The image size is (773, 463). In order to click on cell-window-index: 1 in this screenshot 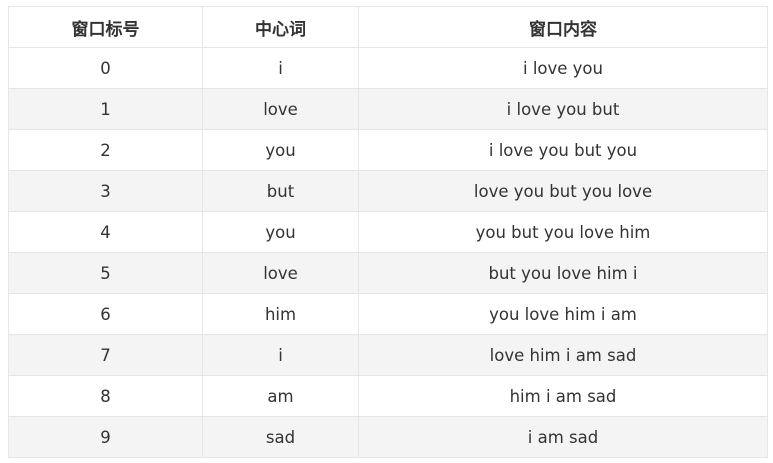, I will do `click(105, 109)`.